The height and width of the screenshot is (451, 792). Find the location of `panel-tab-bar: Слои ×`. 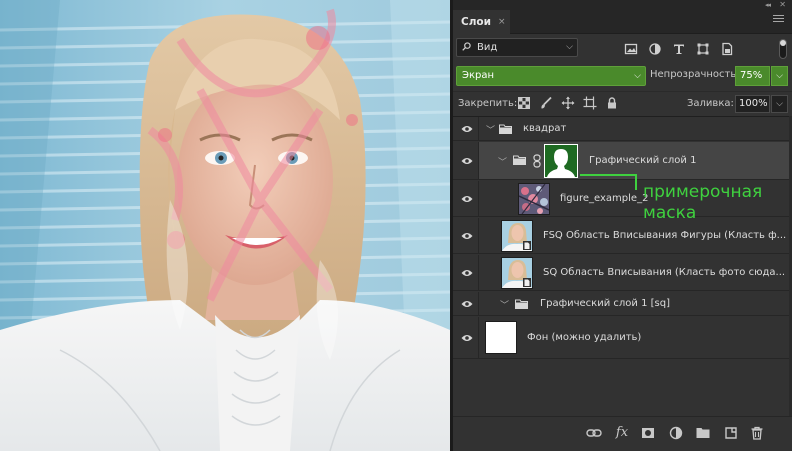

panel-tab-bar: Слои × is located at coordinates (622, 22).